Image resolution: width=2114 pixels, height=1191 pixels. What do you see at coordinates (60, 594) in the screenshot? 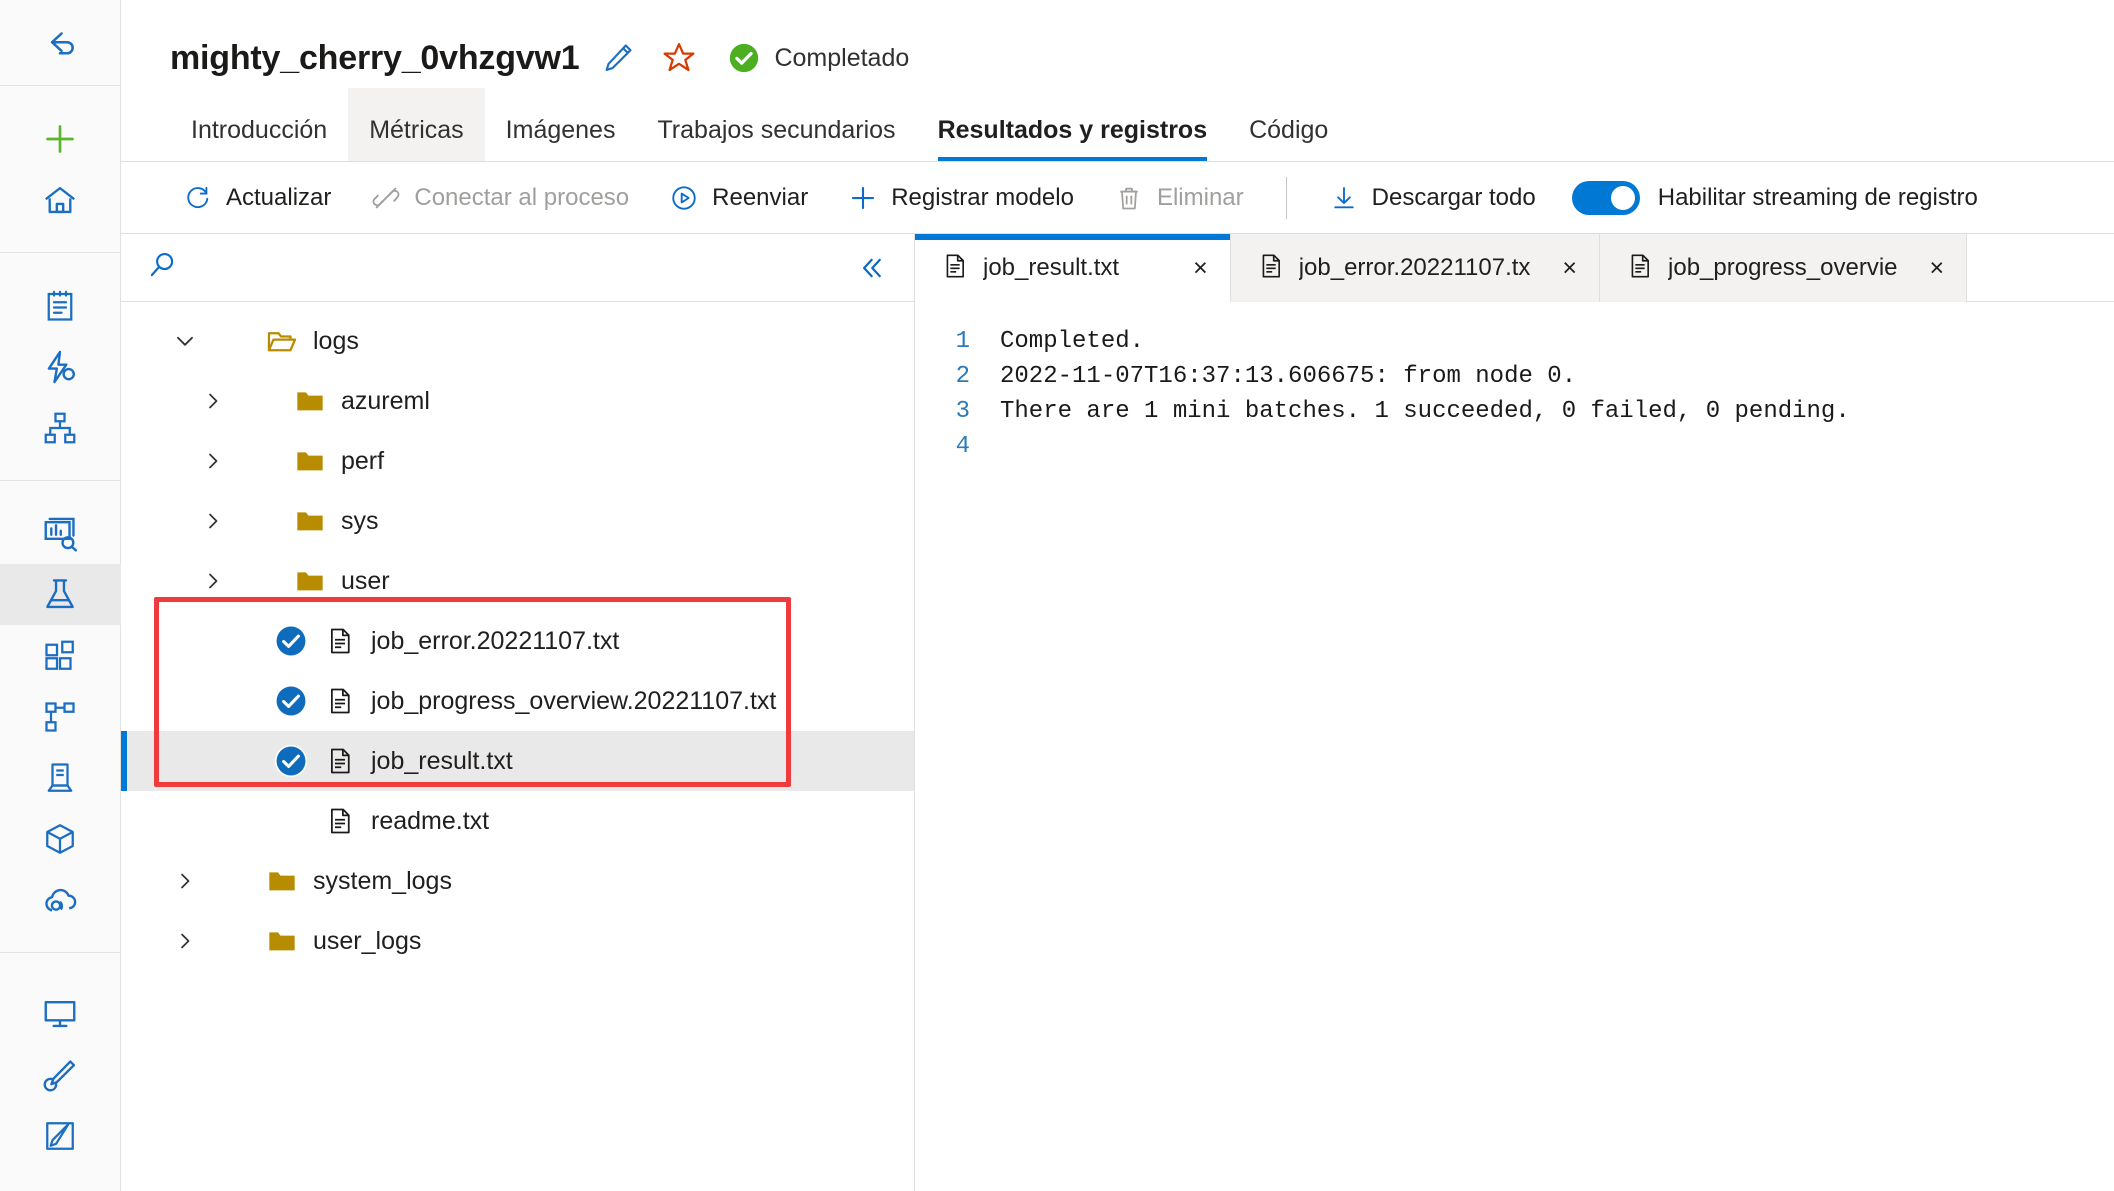
I see `jobs-flask-icon` at bounding box center [60, 594].